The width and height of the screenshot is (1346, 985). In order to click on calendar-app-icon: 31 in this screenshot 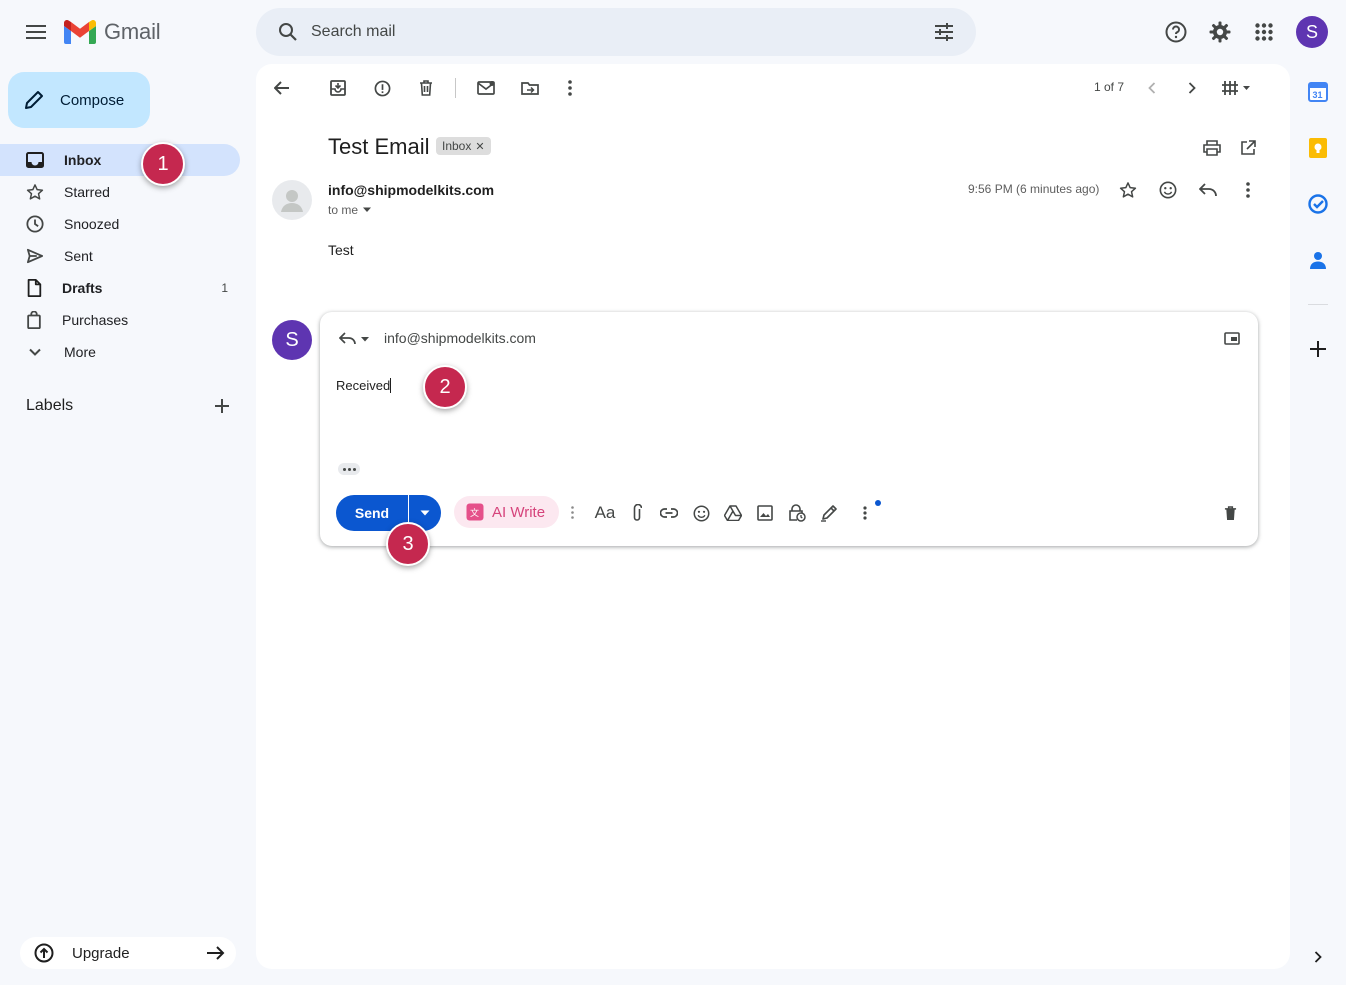, I will do `click(1318, 92)`.